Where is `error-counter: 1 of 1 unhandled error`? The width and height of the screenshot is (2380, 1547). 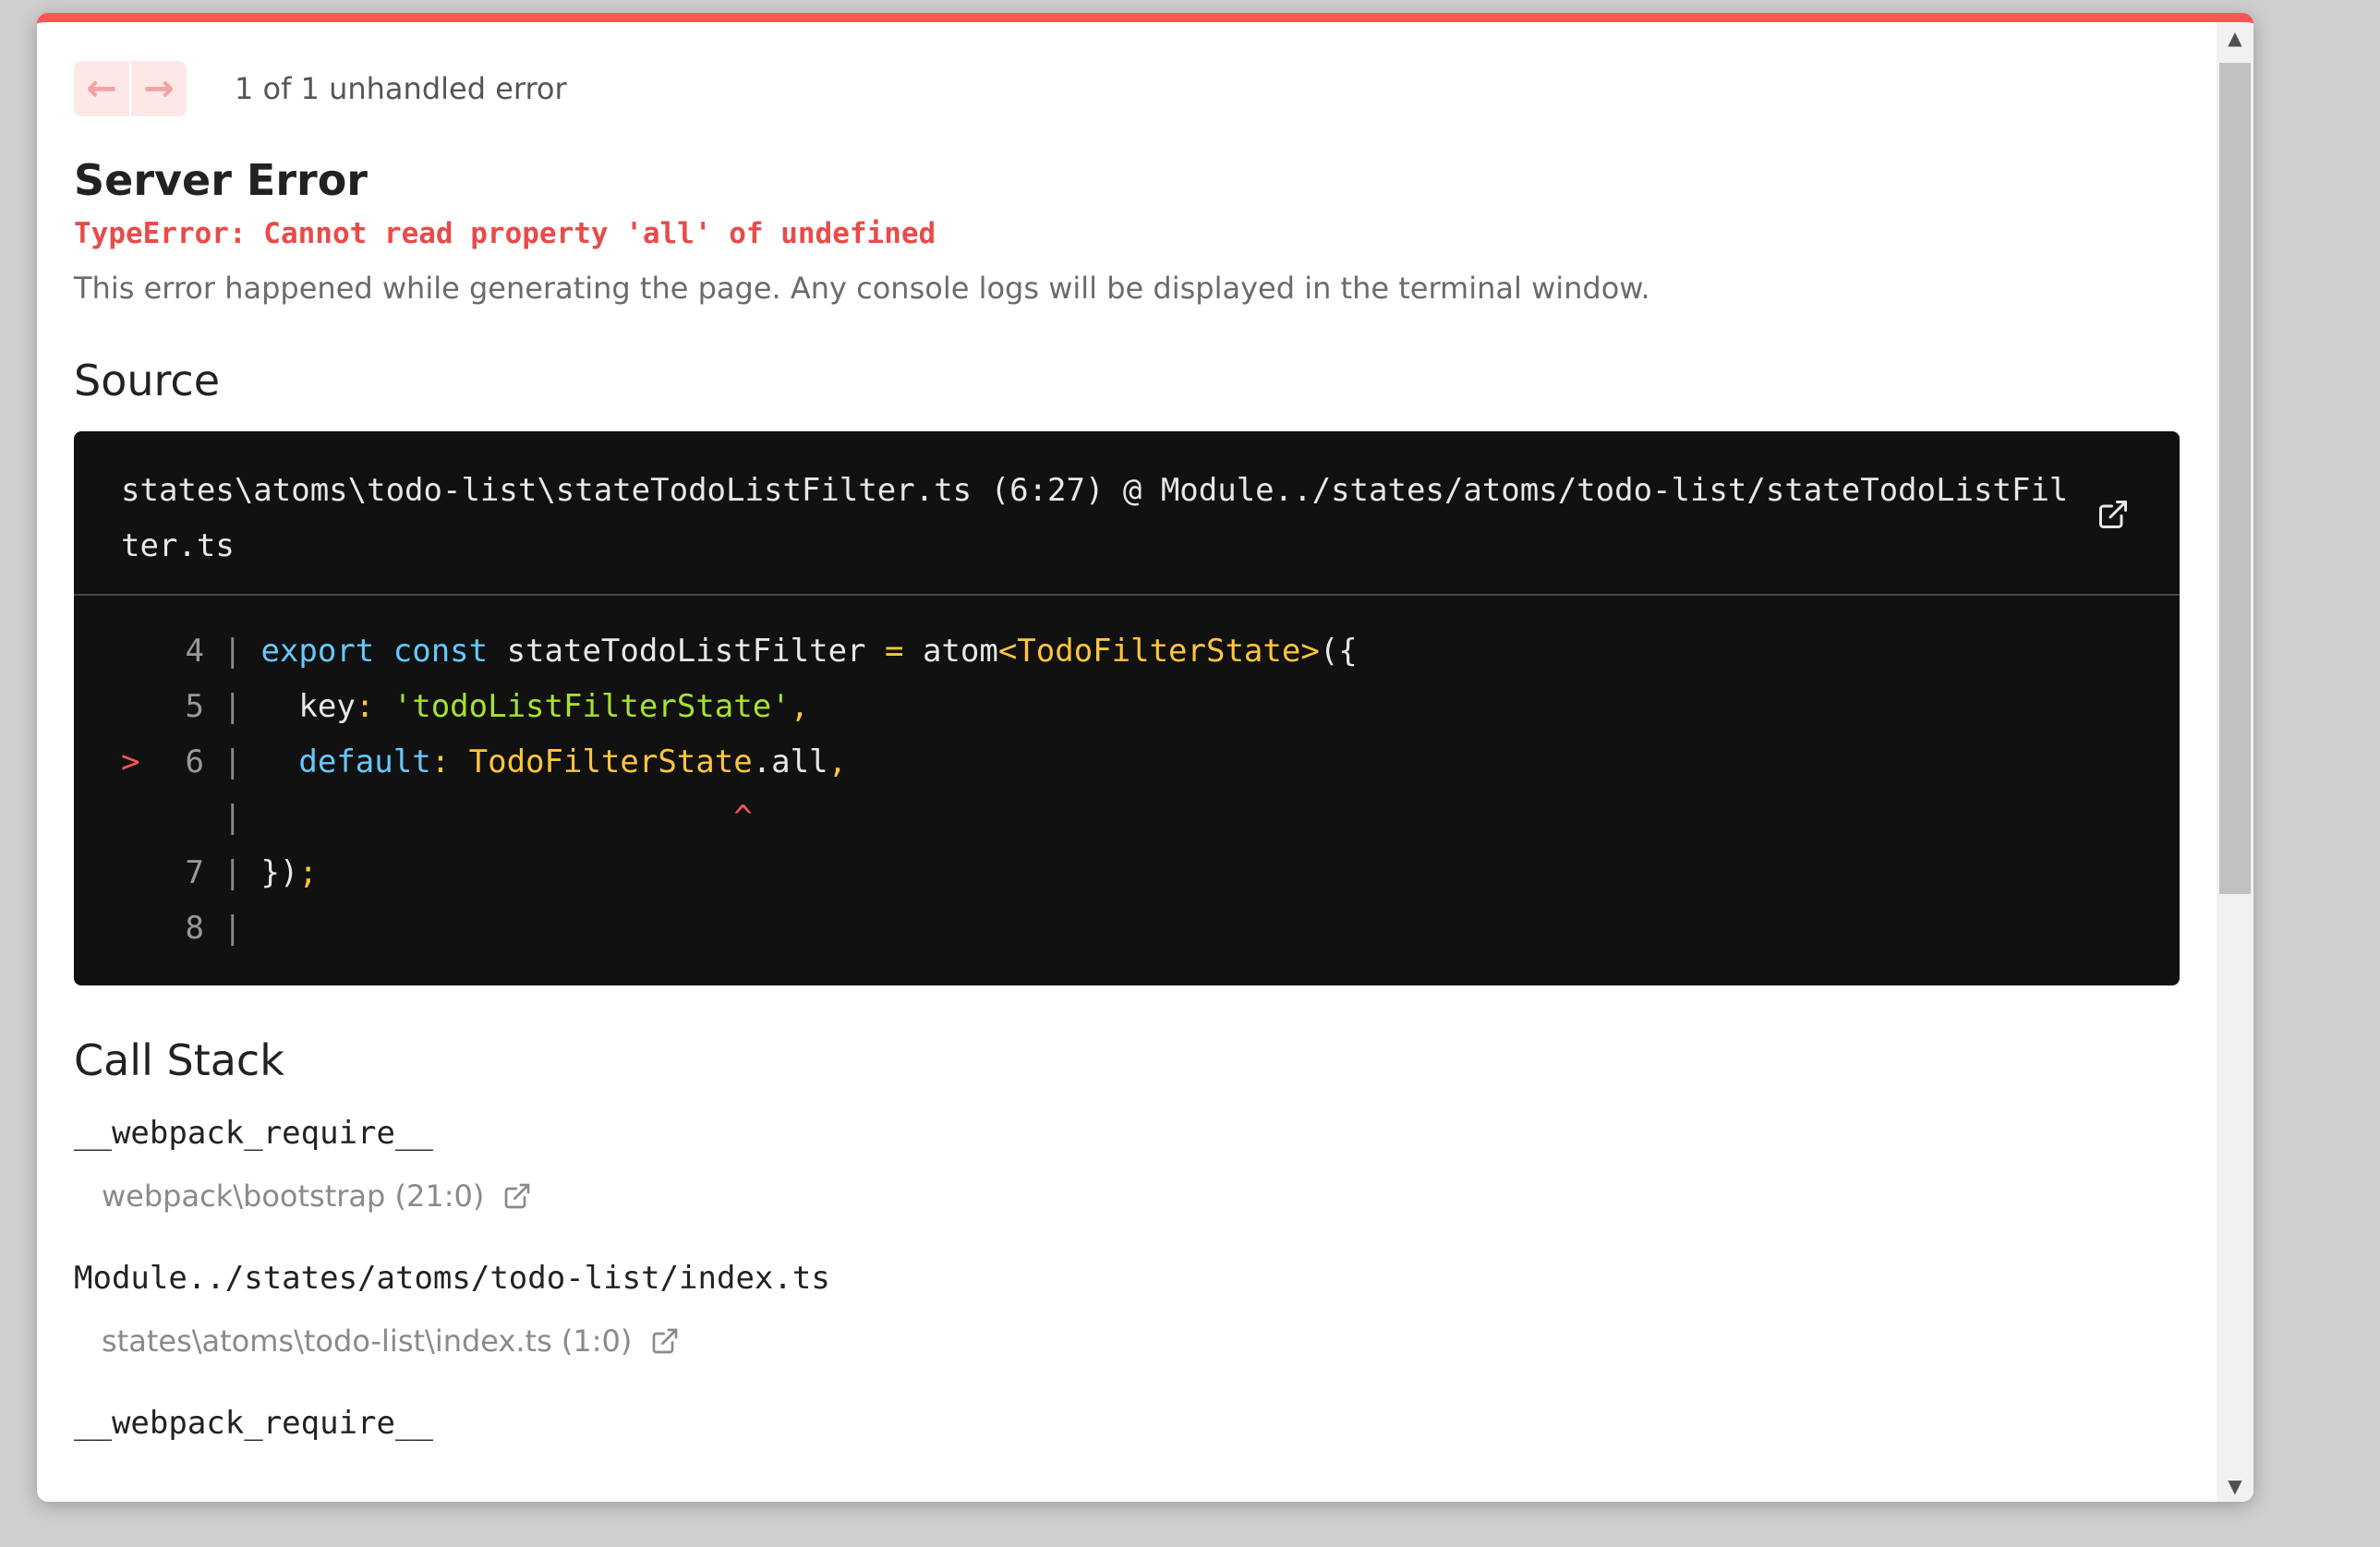
error-counter: 1 of 1 unhandled error is located at coordinates (401, 88).